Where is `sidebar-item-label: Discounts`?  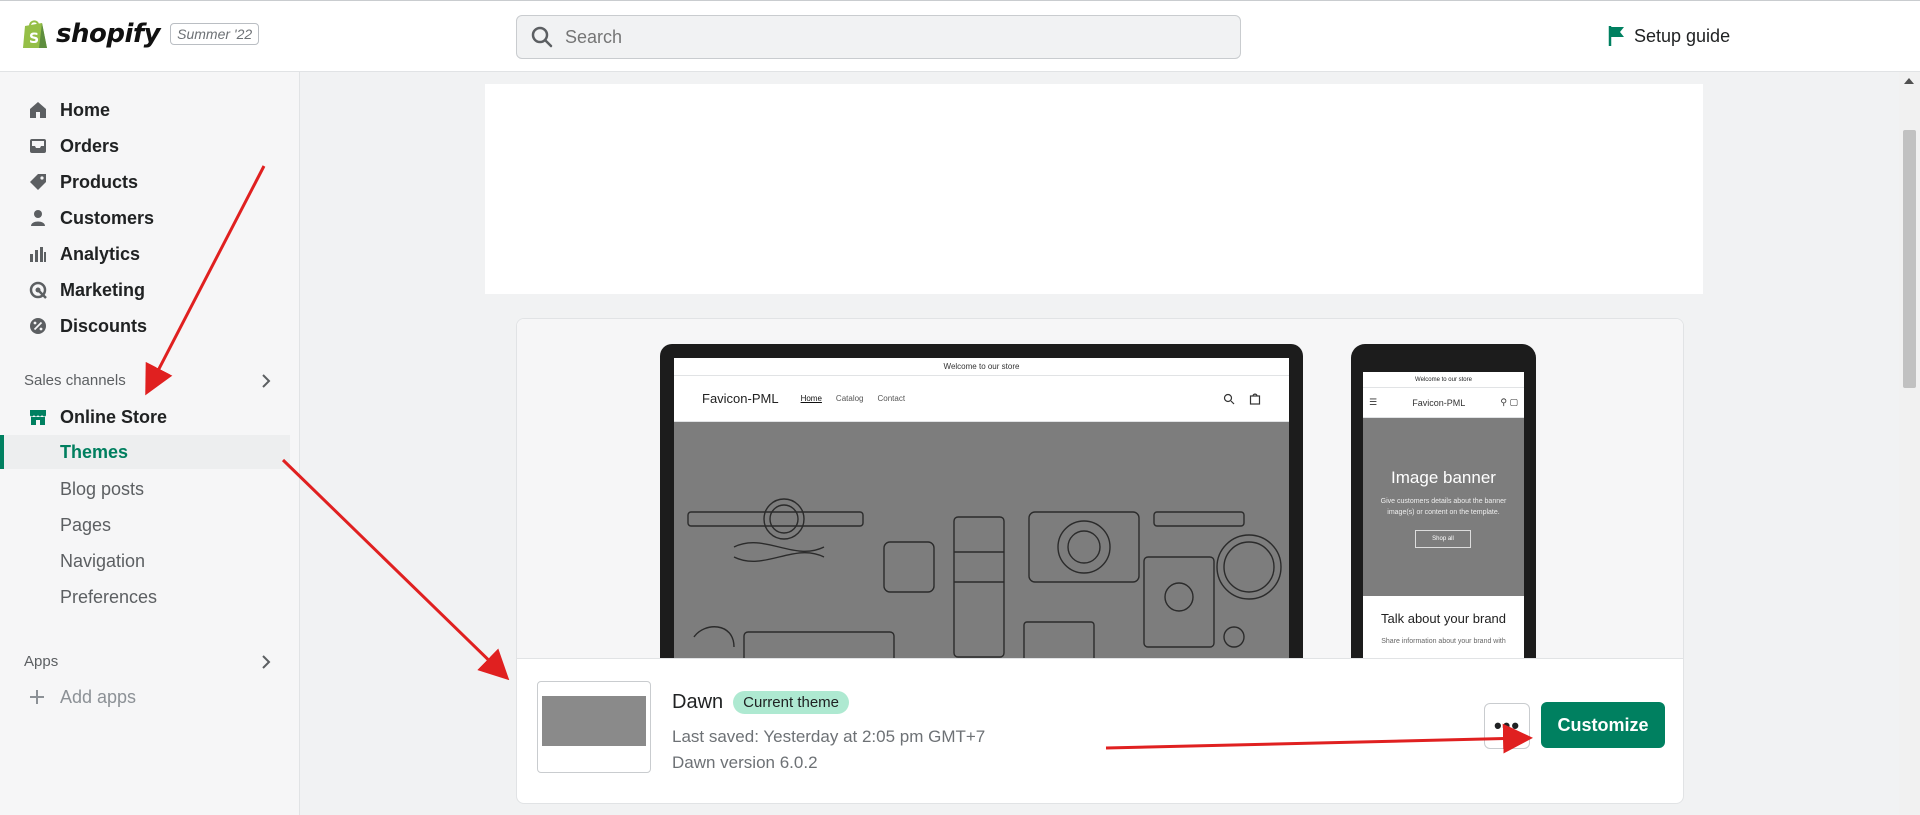 sidebar-item-label: Discounts is located at coordinates (104, 325).